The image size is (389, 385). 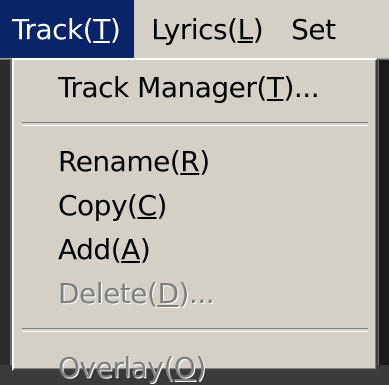 I want to click on menu-item-label: Track Manager, so click(x=157, y=87).